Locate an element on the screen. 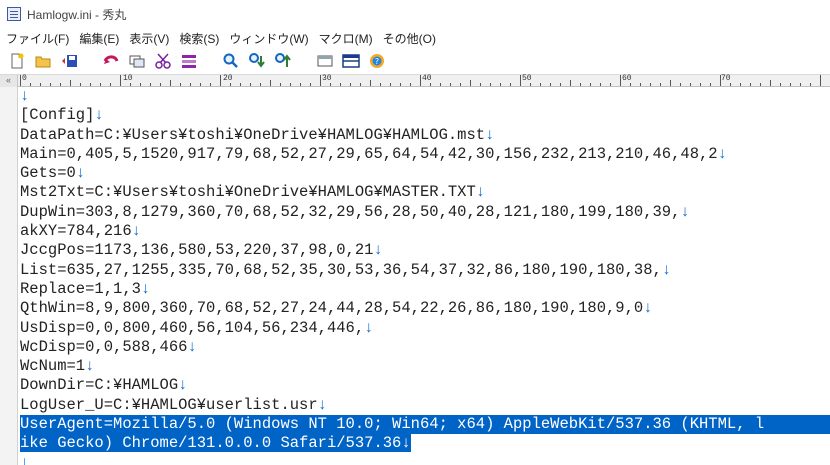  editor-line: UsDisp=0,0,800,460,56,104,56,234,446,↓ is located at coordinates (425, 328).